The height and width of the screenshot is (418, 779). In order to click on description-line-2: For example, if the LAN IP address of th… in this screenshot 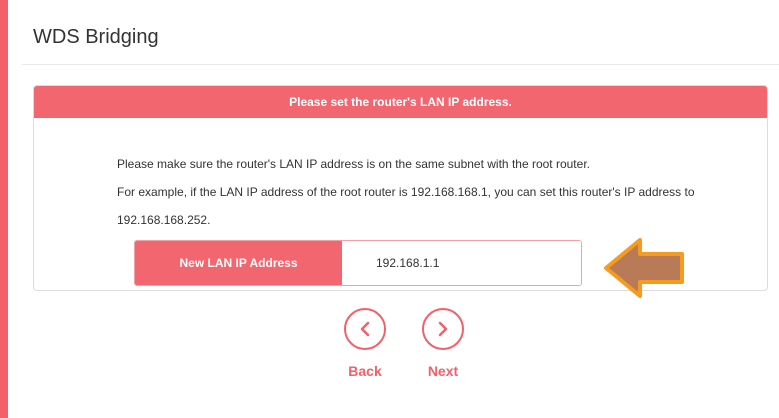, I will do `click(406, 206)`.